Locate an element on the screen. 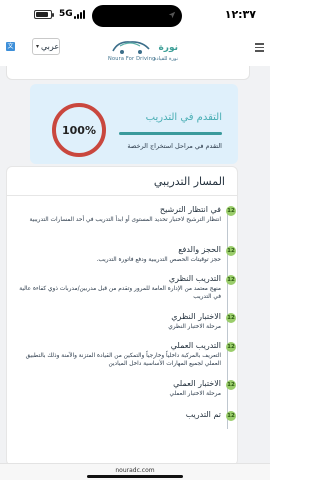  network-type: 5G is located at coordinates (66, 14).